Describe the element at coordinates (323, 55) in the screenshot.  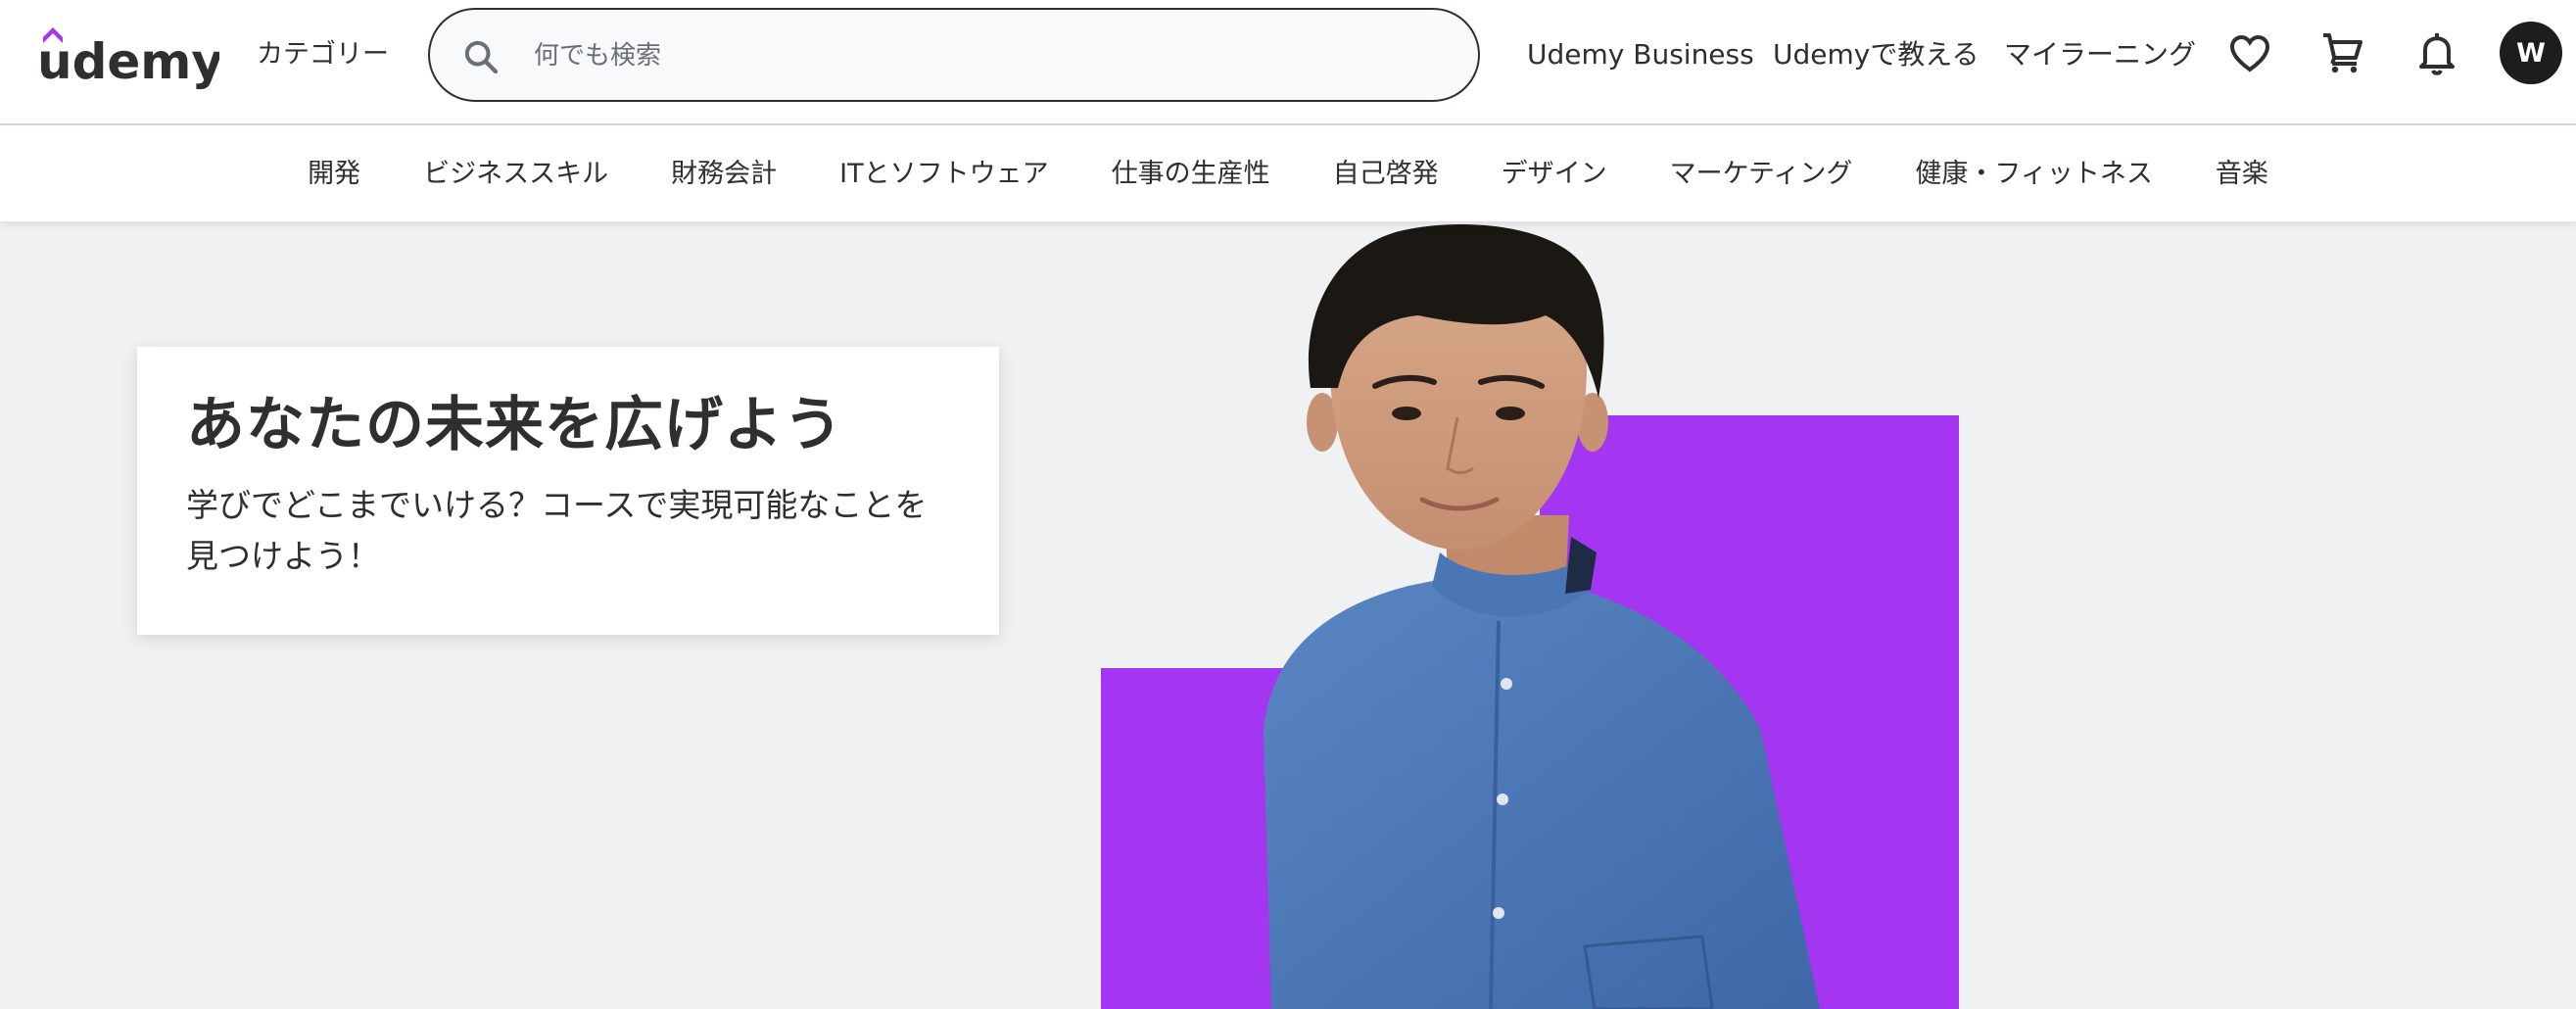
I see `categories-menu-link: カテゴリー` at that location.